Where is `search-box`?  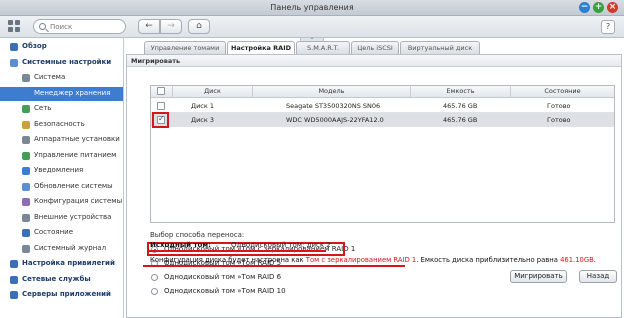
search-box is located at coordinates (79, 26).